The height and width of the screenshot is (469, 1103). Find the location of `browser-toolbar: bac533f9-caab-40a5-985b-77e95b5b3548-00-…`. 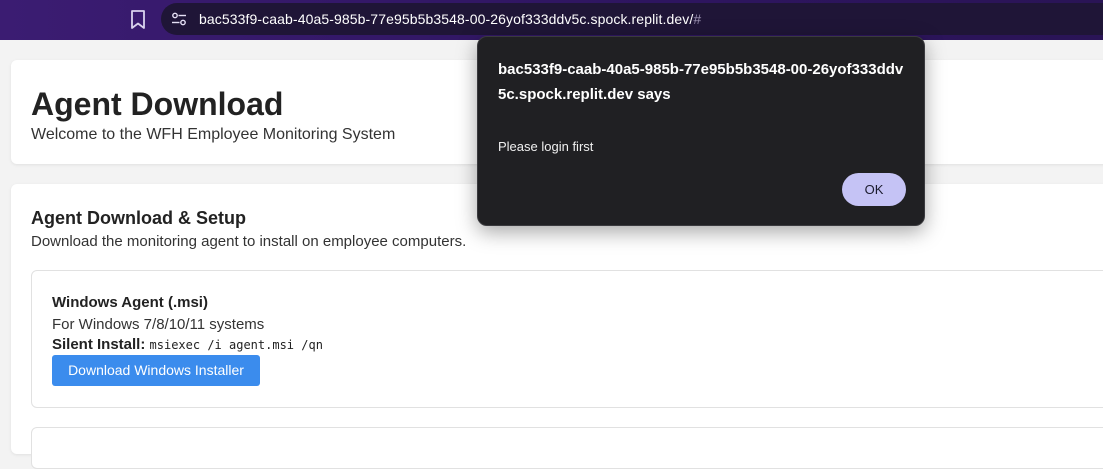

browser-toolbar: bac533f9-caab-40a5-985b-77e95b5b3548-00-… is located at coordinates (551, 20).